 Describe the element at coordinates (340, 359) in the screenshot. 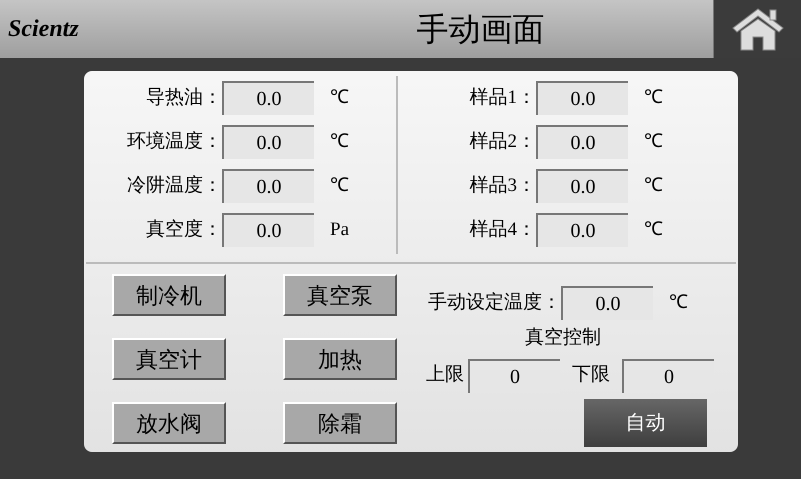

I see `control-button: 加热` at that location.